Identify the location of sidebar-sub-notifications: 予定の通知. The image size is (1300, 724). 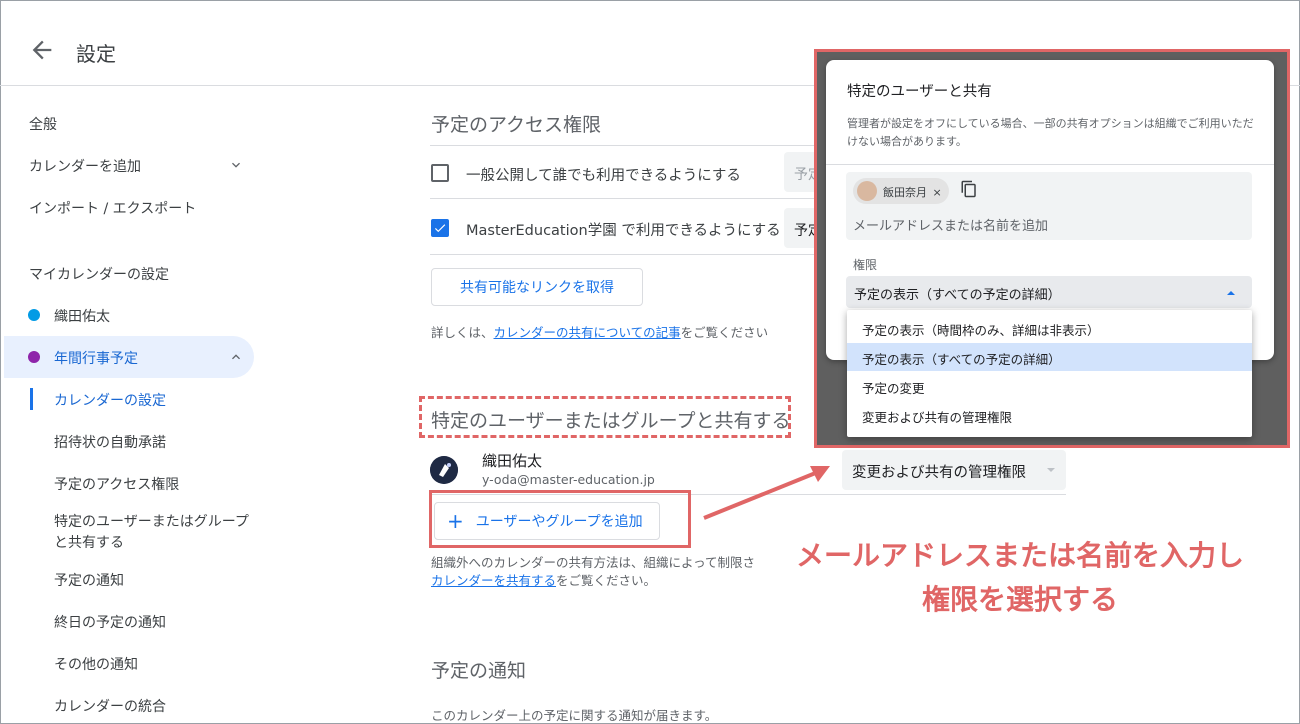
(89, 580).